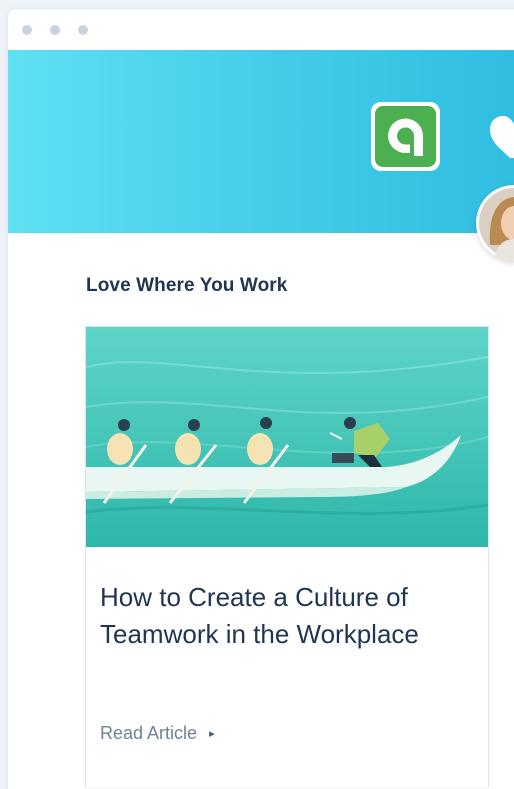 The height and width of the screenshot is (789, 514). What do you see at coordinates (149, 733) in the screenshot?
I see `read-article-label: Read Article` at bounding box center [149, 733].